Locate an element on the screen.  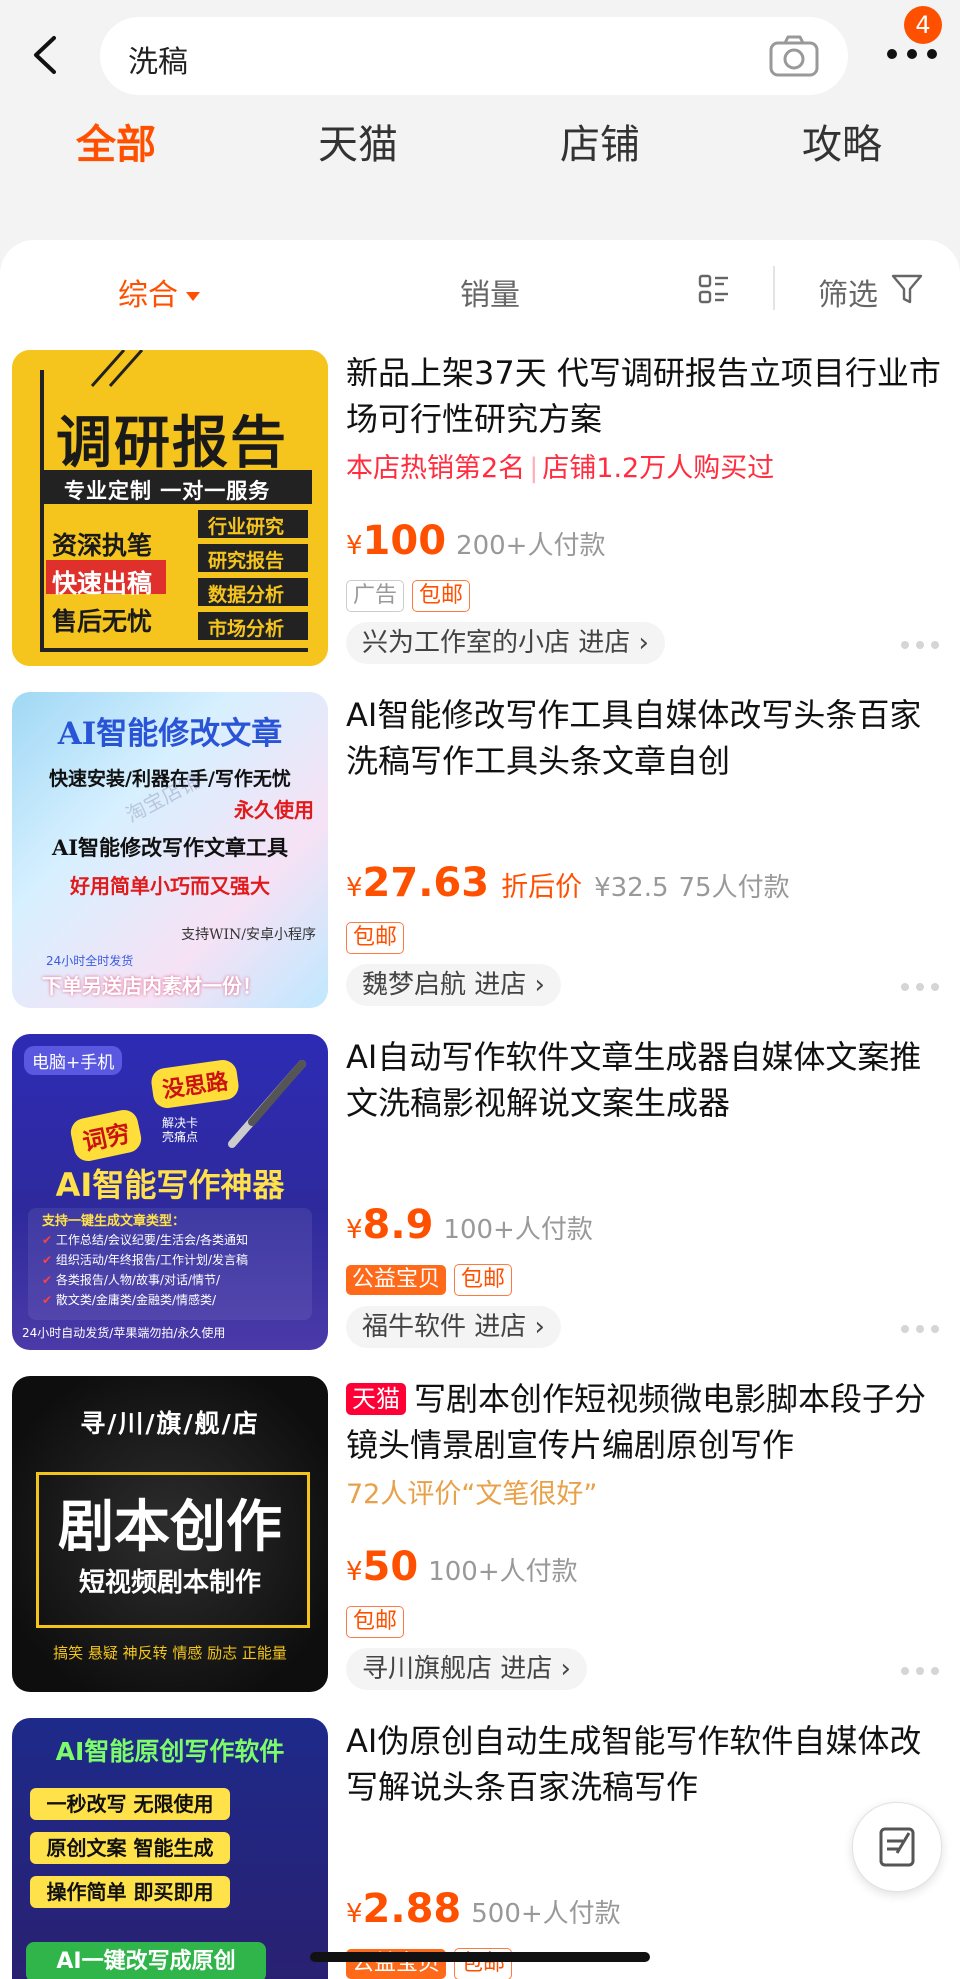
thumb-left-3: 售后无忧 is located at coordinates (102, 621).